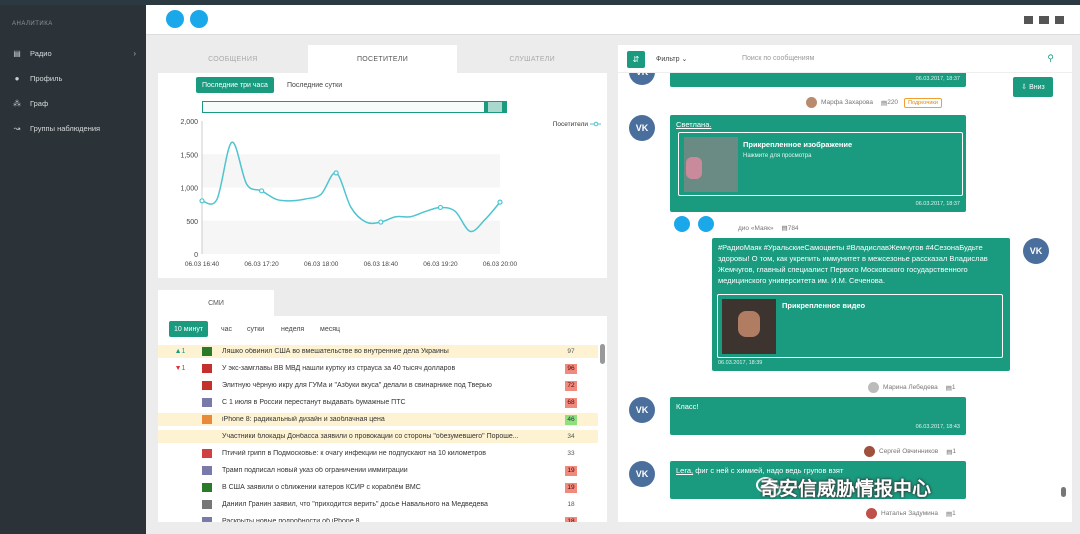  What do you see at coordinates (73, 128) in the screenshot?
I see `sidebar-item-groups: ↝ Группы наблюдения` at bounding box center [73, 128].